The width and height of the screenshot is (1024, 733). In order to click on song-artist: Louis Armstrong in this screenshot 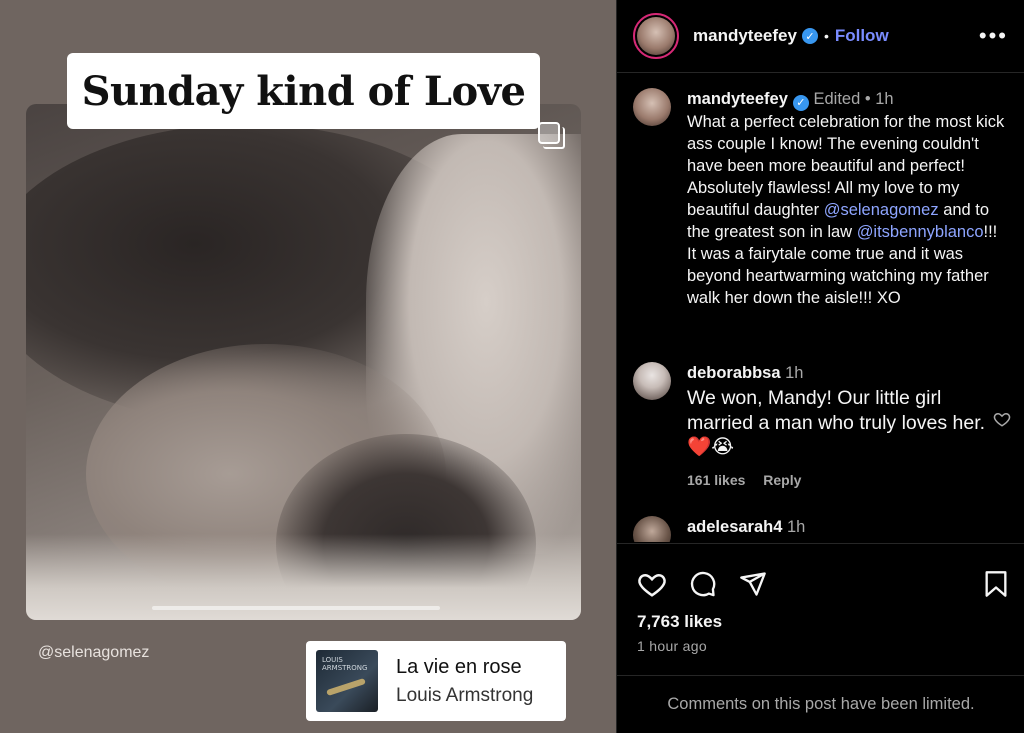, I will do `click(465, 695)`.